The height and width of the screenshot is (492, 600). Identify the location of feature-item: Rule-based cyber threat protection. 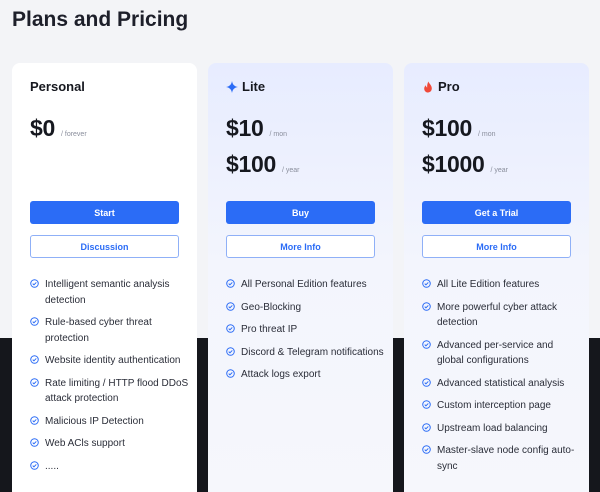
(110, 330).